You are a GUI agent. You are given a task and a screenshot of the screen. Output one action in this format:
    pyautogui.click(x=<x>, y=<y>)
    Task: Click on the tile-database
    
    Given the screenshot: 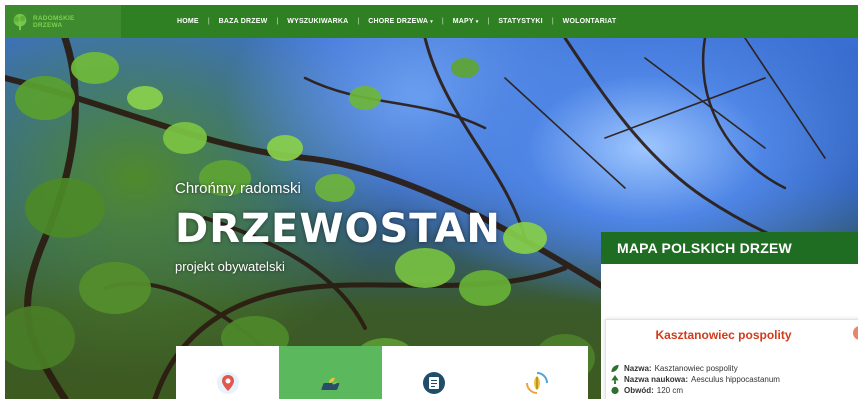 What is the action you would take?
    pyautogui.click(x=330, y=372)
    